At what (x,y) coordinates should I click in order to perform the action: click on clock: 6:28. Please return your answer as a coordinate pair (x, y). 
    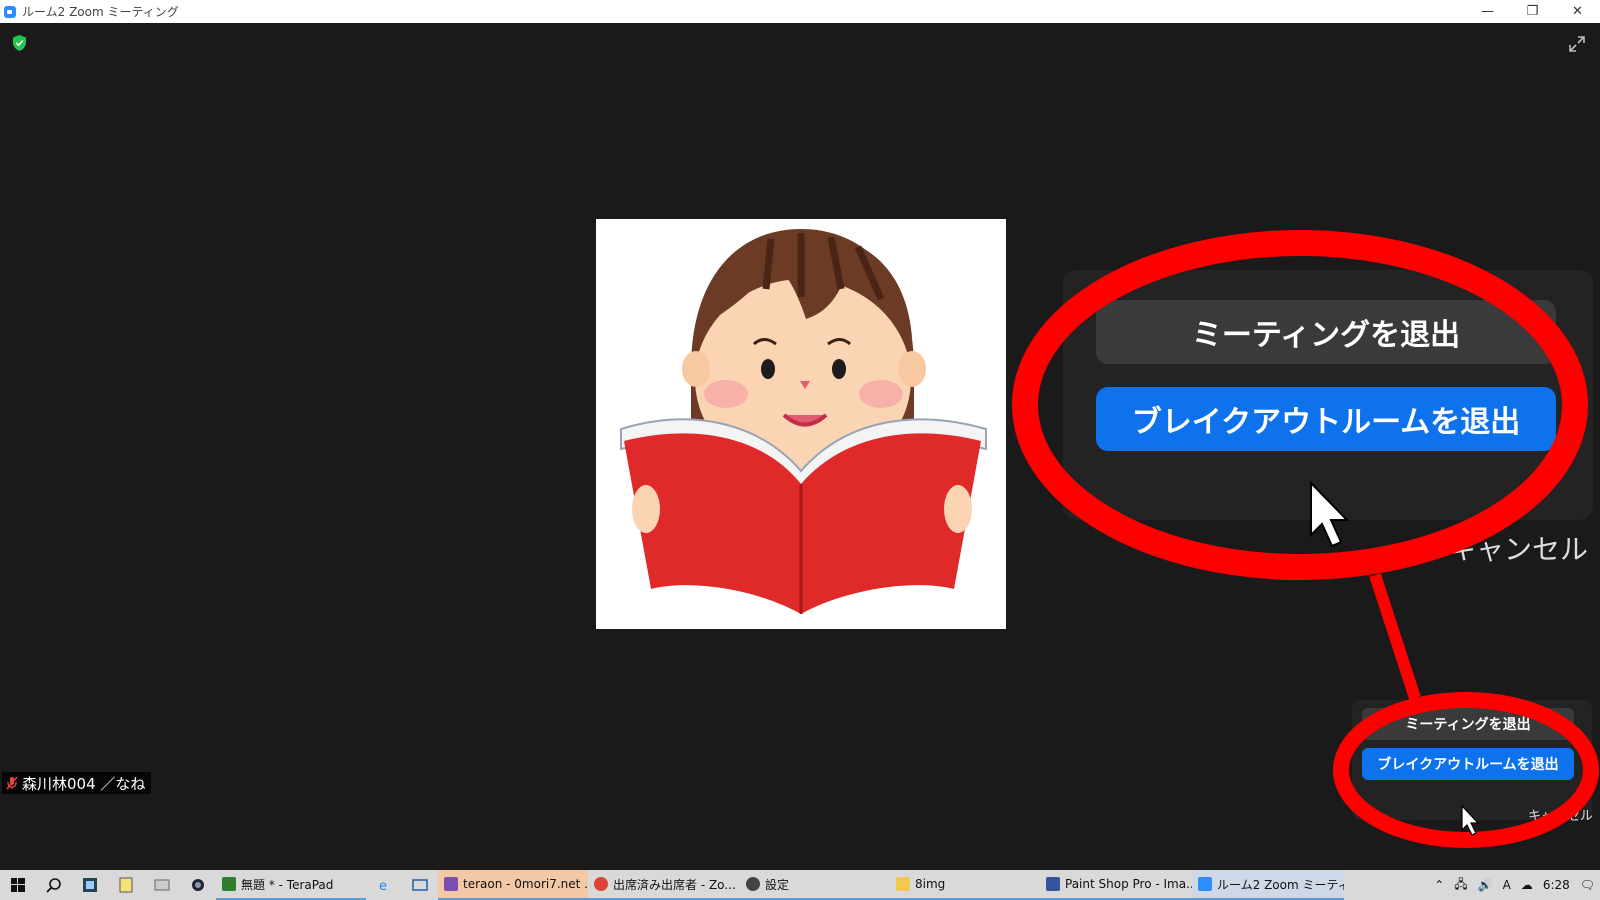
    Looking at the image, I should click on (1556, 885).